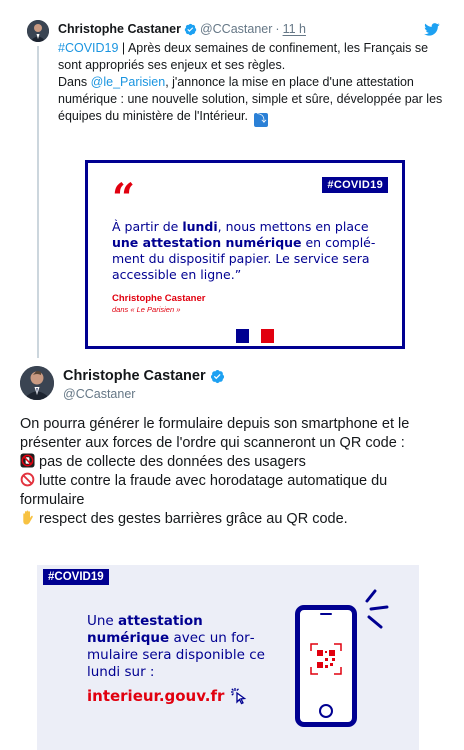 This screenshot has width=464, height=750. I want to click on smartphone-icon, so click(326, 666).